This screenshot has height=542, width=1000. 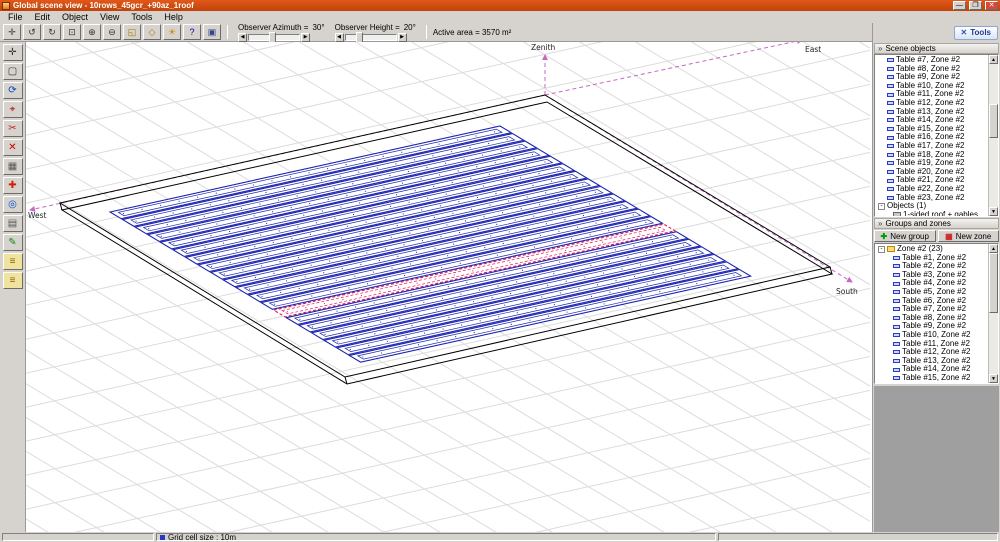 What do you see at coordinates (931, 155) in the screenshot?
I see `scene-object-item: Table #18, Zone #2` at bounding box center [931, 155].